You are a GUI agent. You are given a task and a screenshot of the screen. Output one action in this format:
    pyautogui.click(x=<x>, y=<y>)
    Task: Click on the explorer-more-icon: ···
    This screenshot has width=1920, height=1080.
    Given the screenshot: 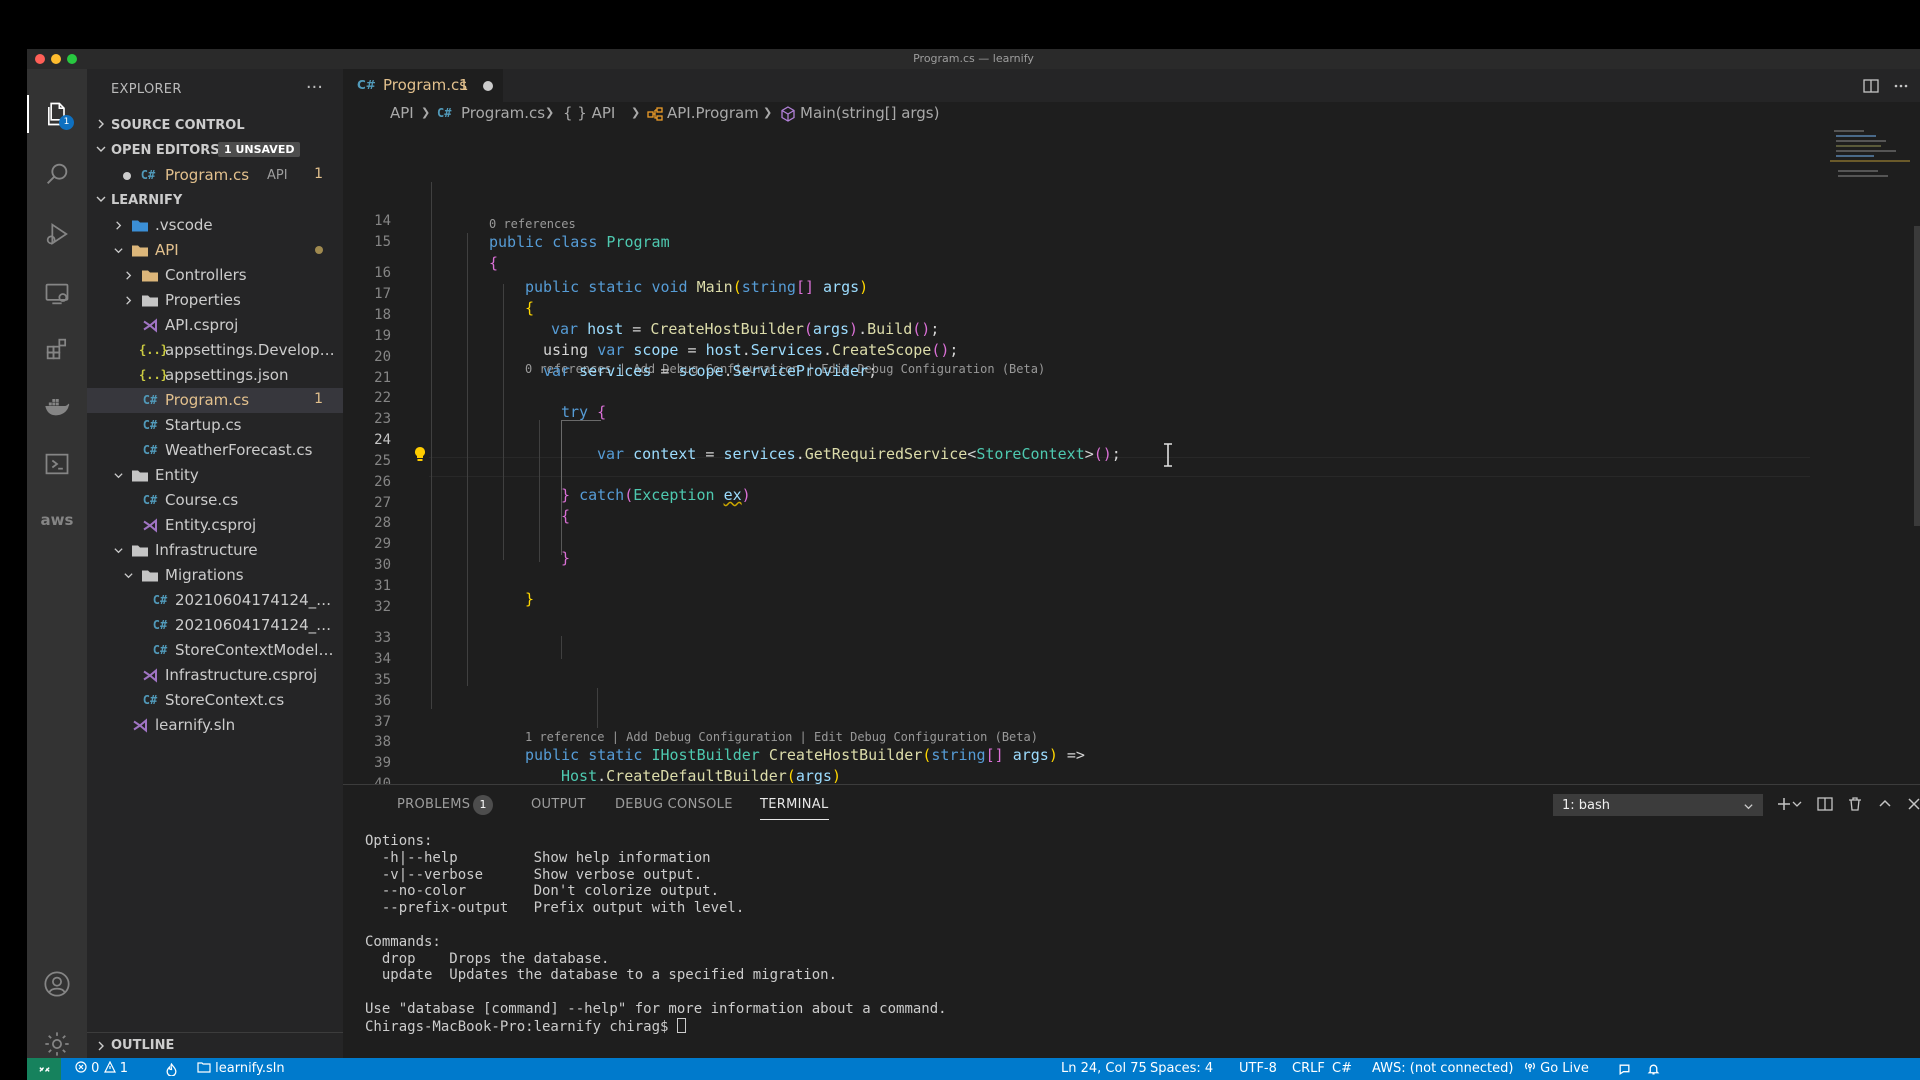 What is the action you would take?
    pyautogui.click(x=314, y=87)
    